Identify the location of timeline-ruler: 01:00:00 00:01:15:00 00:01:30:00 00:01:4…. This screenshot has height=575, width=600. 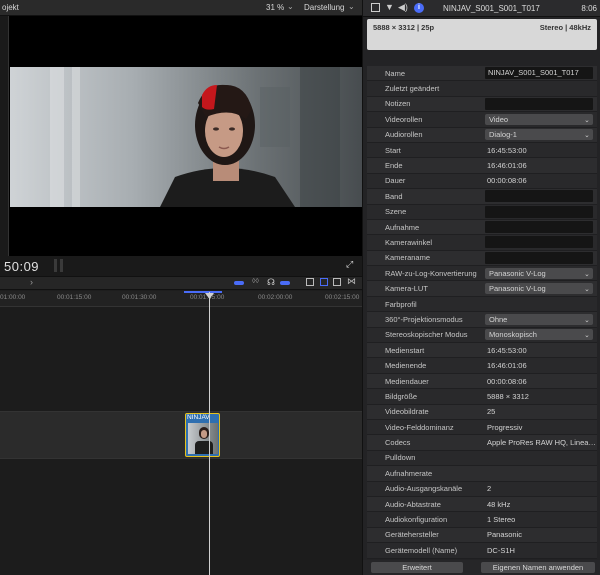
(181, 299).